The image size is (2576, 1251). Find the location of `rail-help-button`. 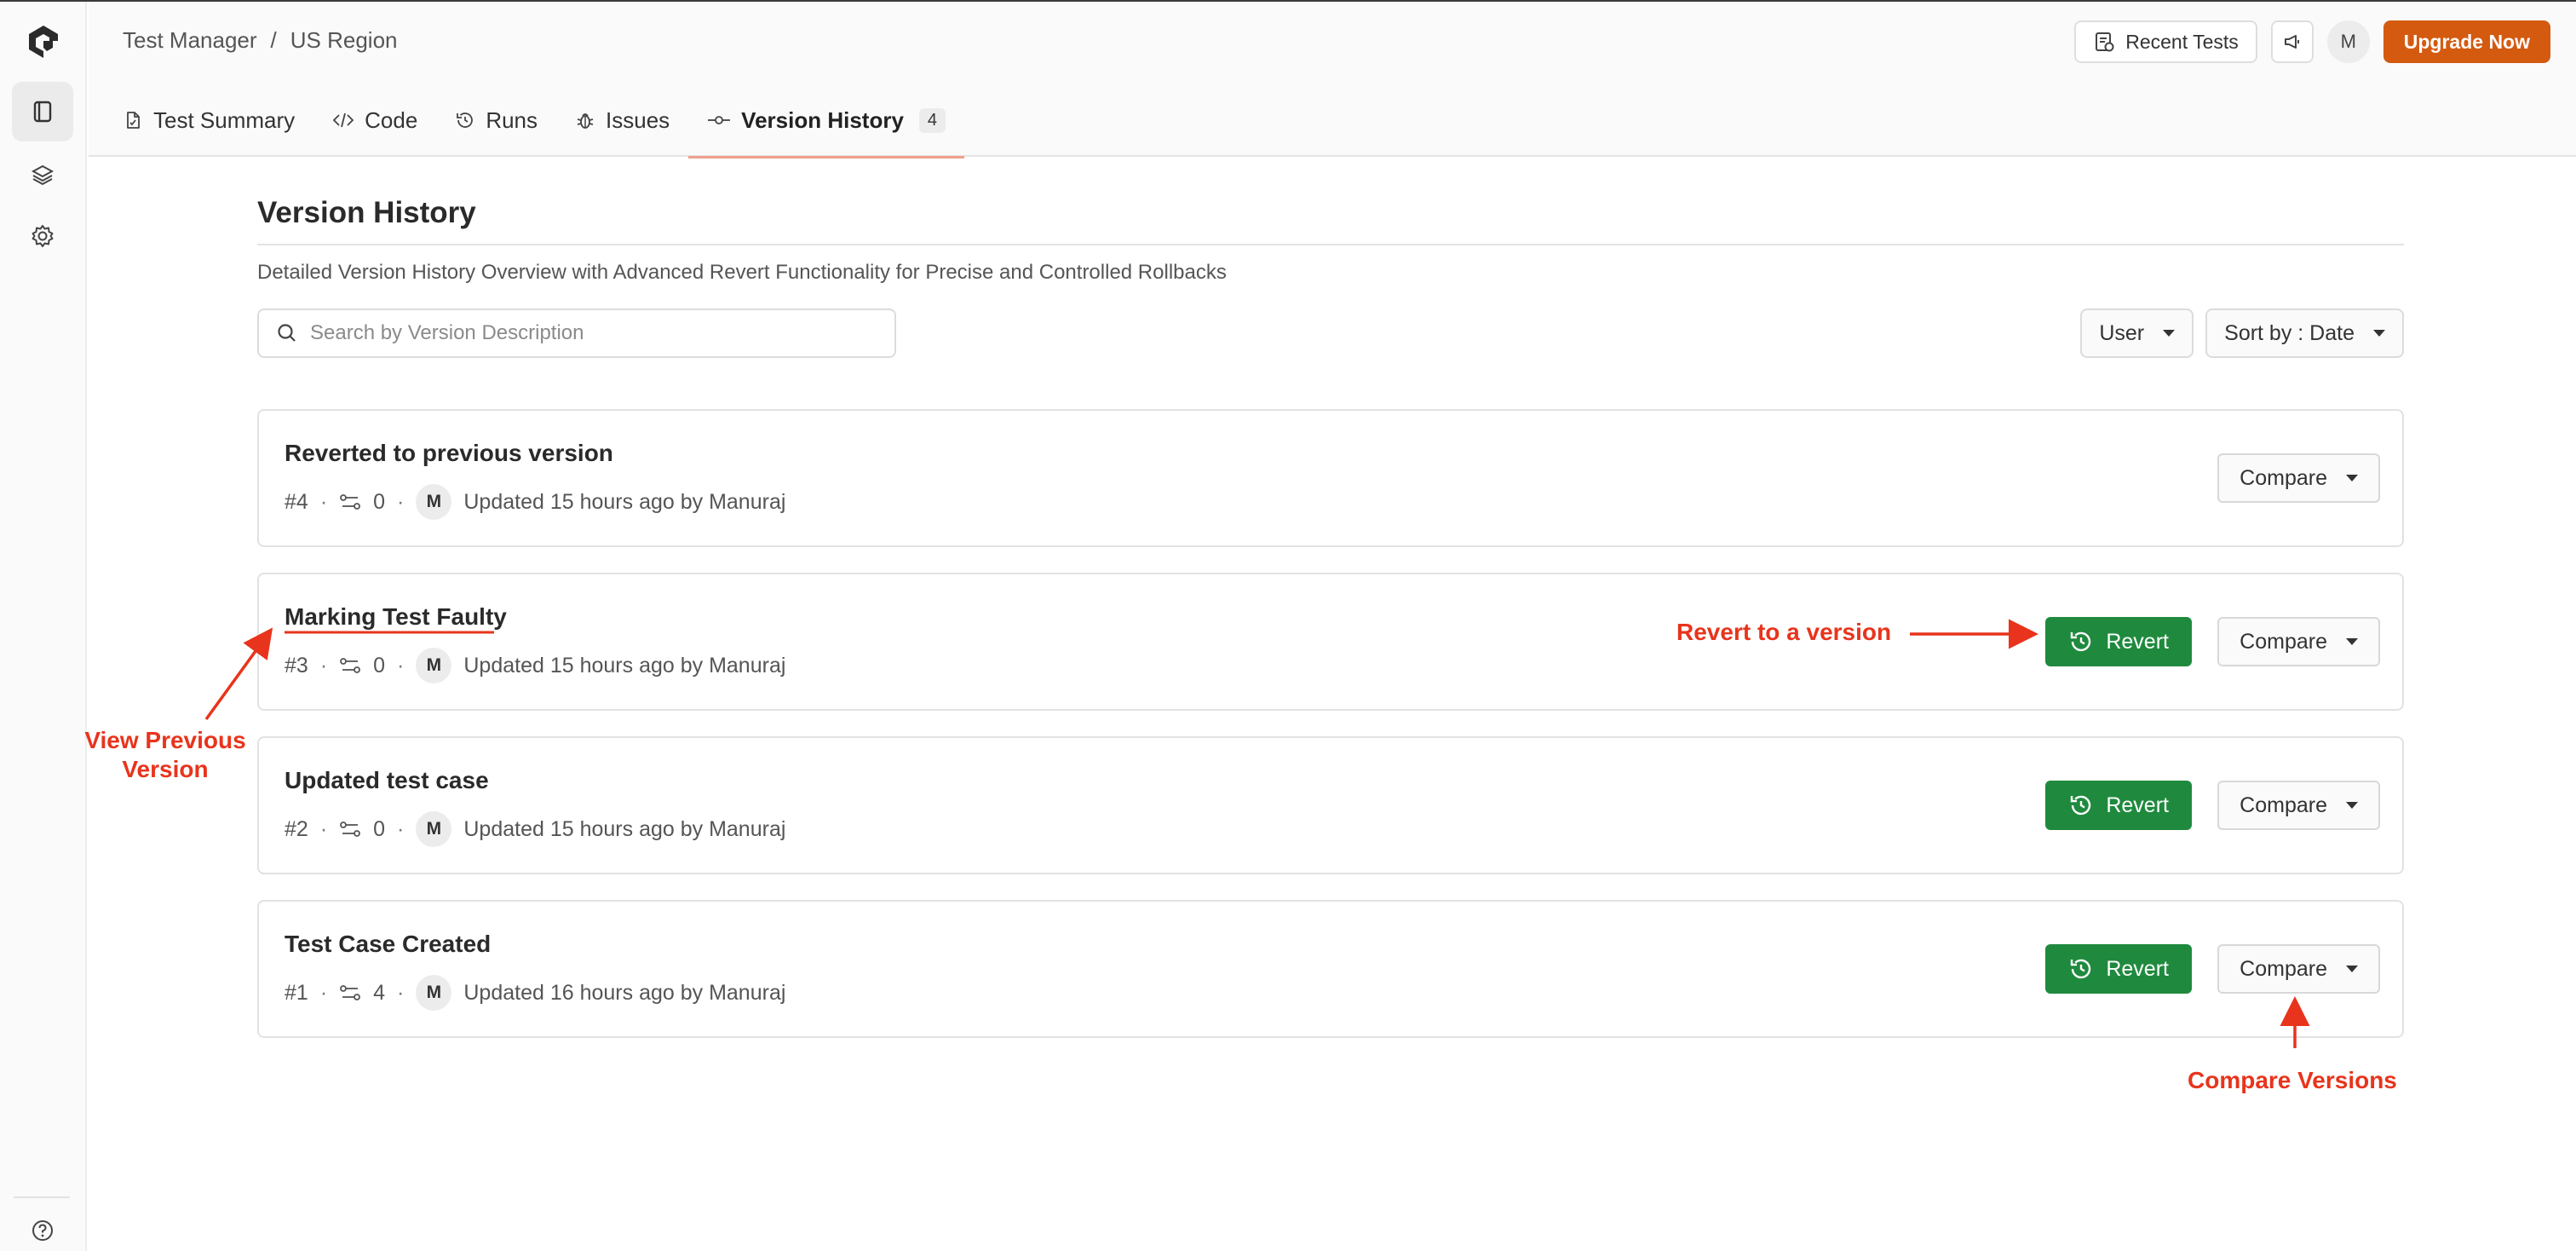

rail-help-button is located at coordinates (43, 1229).